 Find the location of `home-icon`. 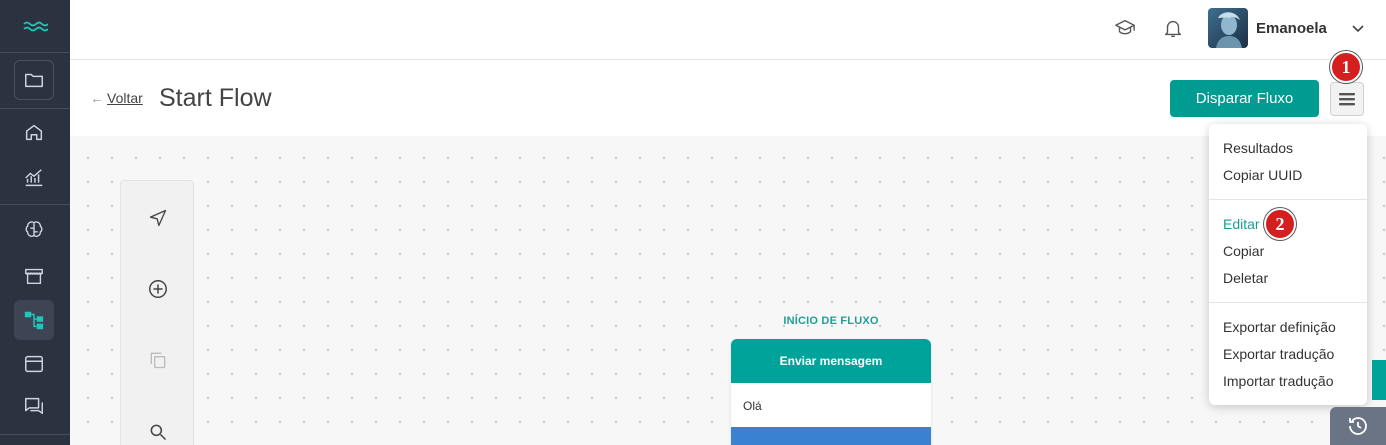

home-icon is located at coordinates (34, 132).